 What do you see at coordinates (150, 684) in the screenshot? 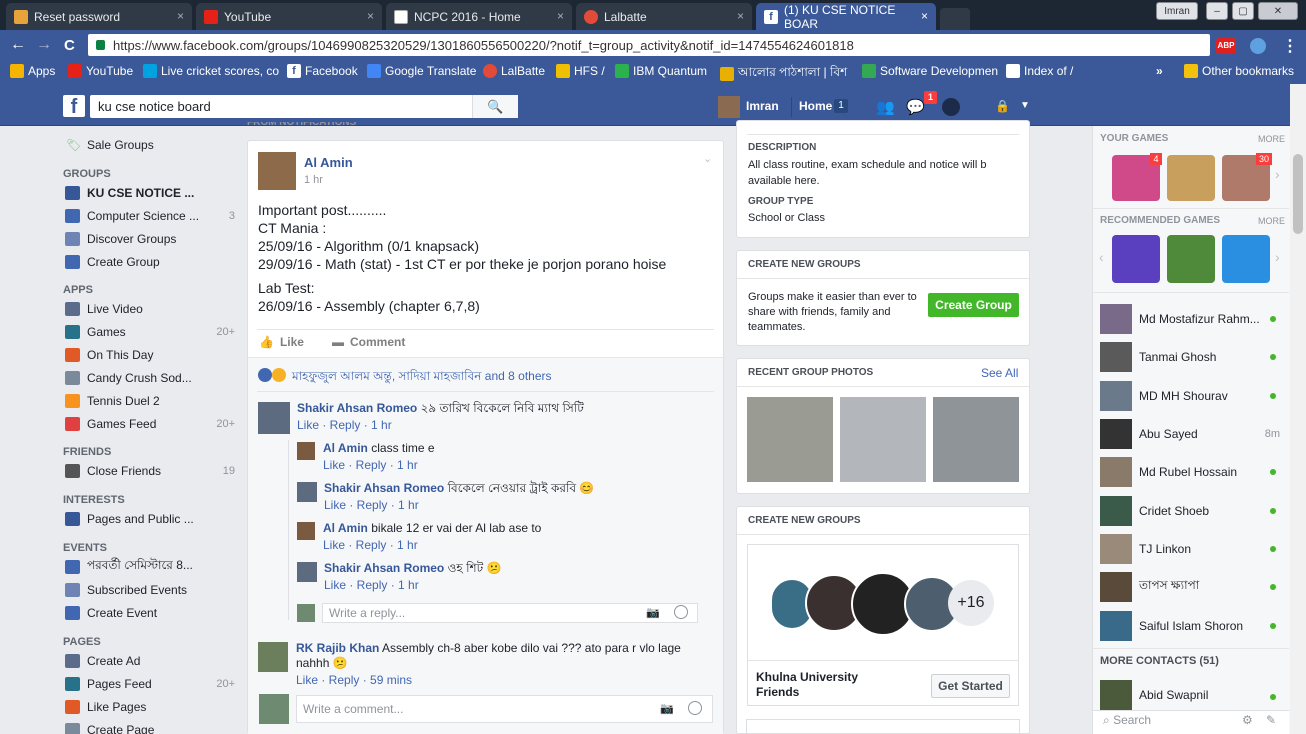
I see `sidebar-item-pages-1: Pages Feed 20+` at bounding box center [150, 684].